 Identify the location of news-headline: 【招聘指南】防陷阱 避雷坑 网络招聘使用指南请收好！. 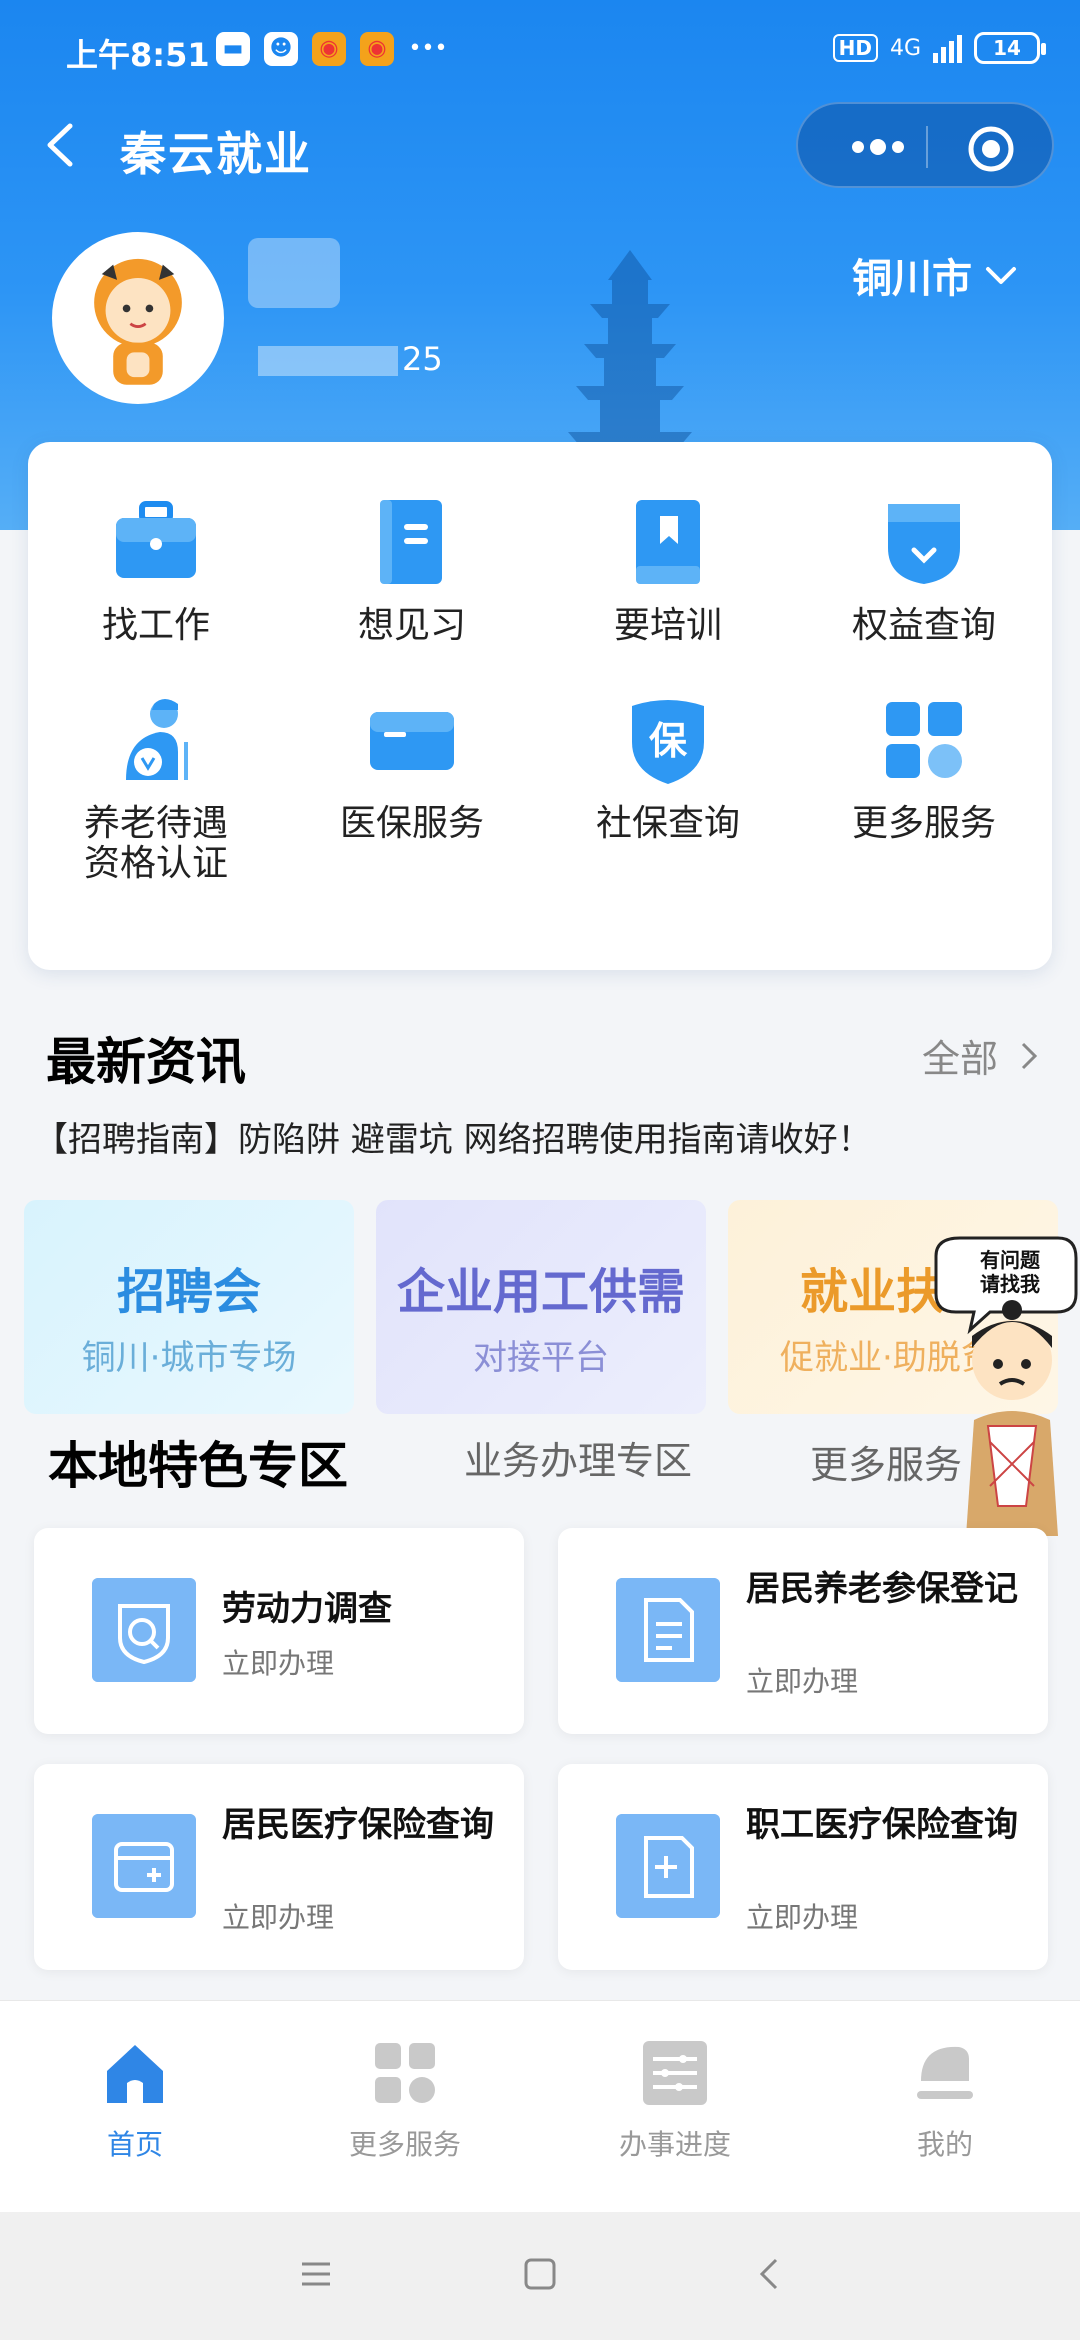
(453, 1136).